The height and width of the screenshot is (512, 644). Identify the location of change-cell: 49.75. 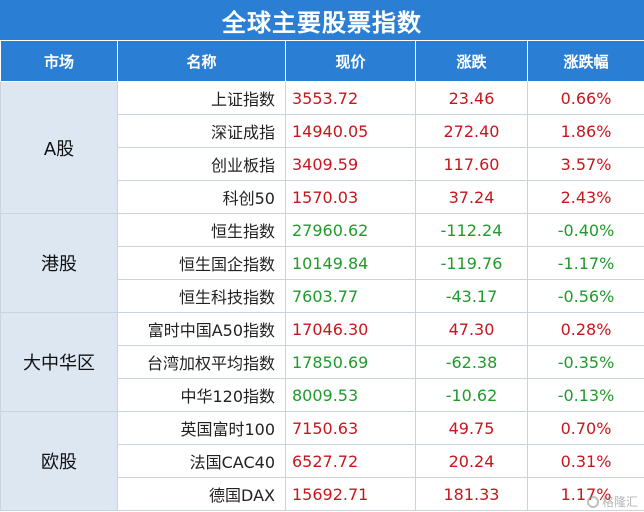
(471, 428).